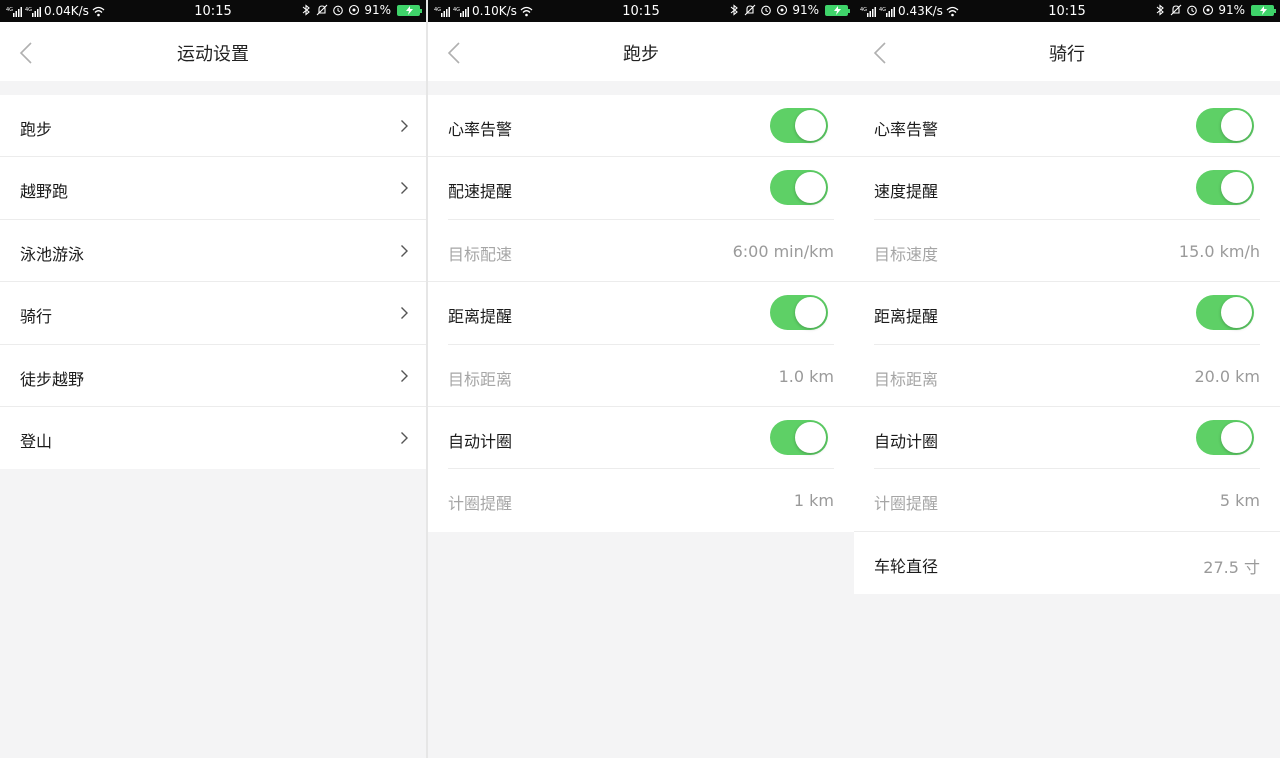 The height and width of the screenshot is (758, 1280). Describe the element at coordinates (36, 317) in the screenshot. I see `list-item-label: 骑行` at that location.